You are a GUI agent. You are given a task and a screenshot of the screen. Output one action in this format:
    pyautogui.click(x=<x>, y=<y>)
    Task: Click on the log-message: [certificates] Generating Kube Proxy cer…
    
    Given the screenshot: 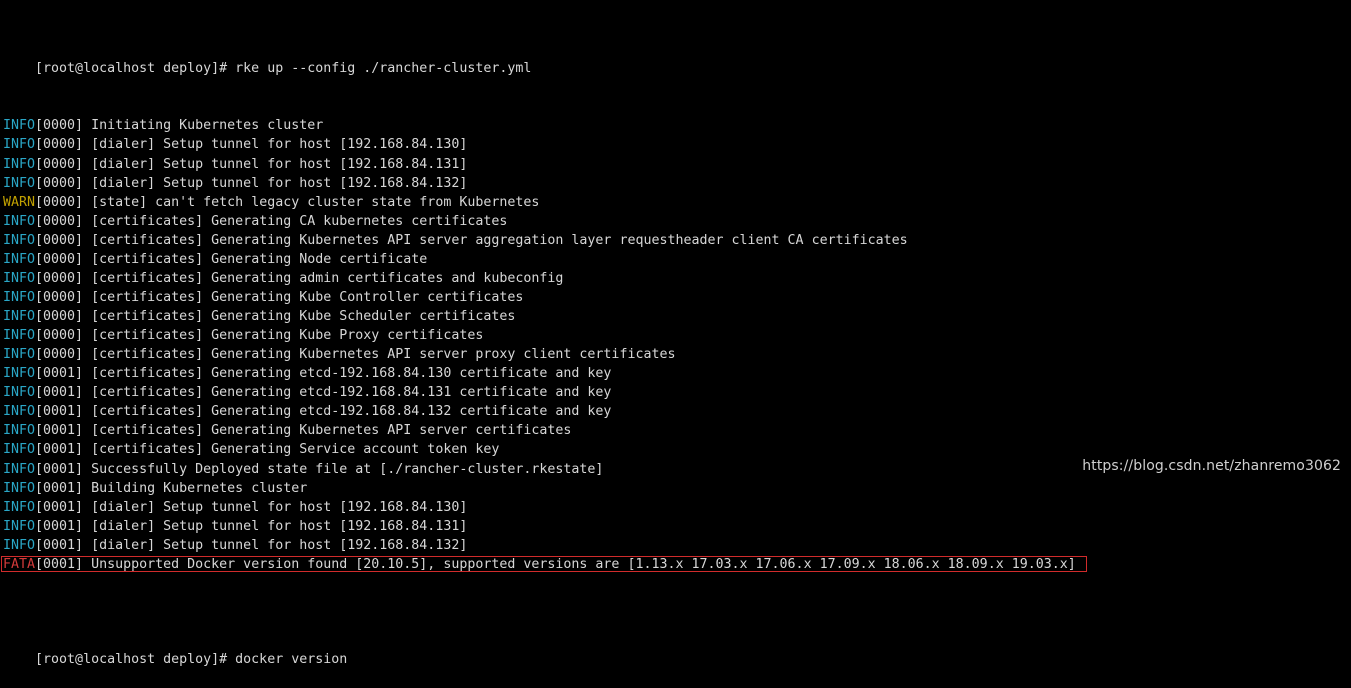 What is the action you would take?
    pyautogui.click(x=283, y=336)
    